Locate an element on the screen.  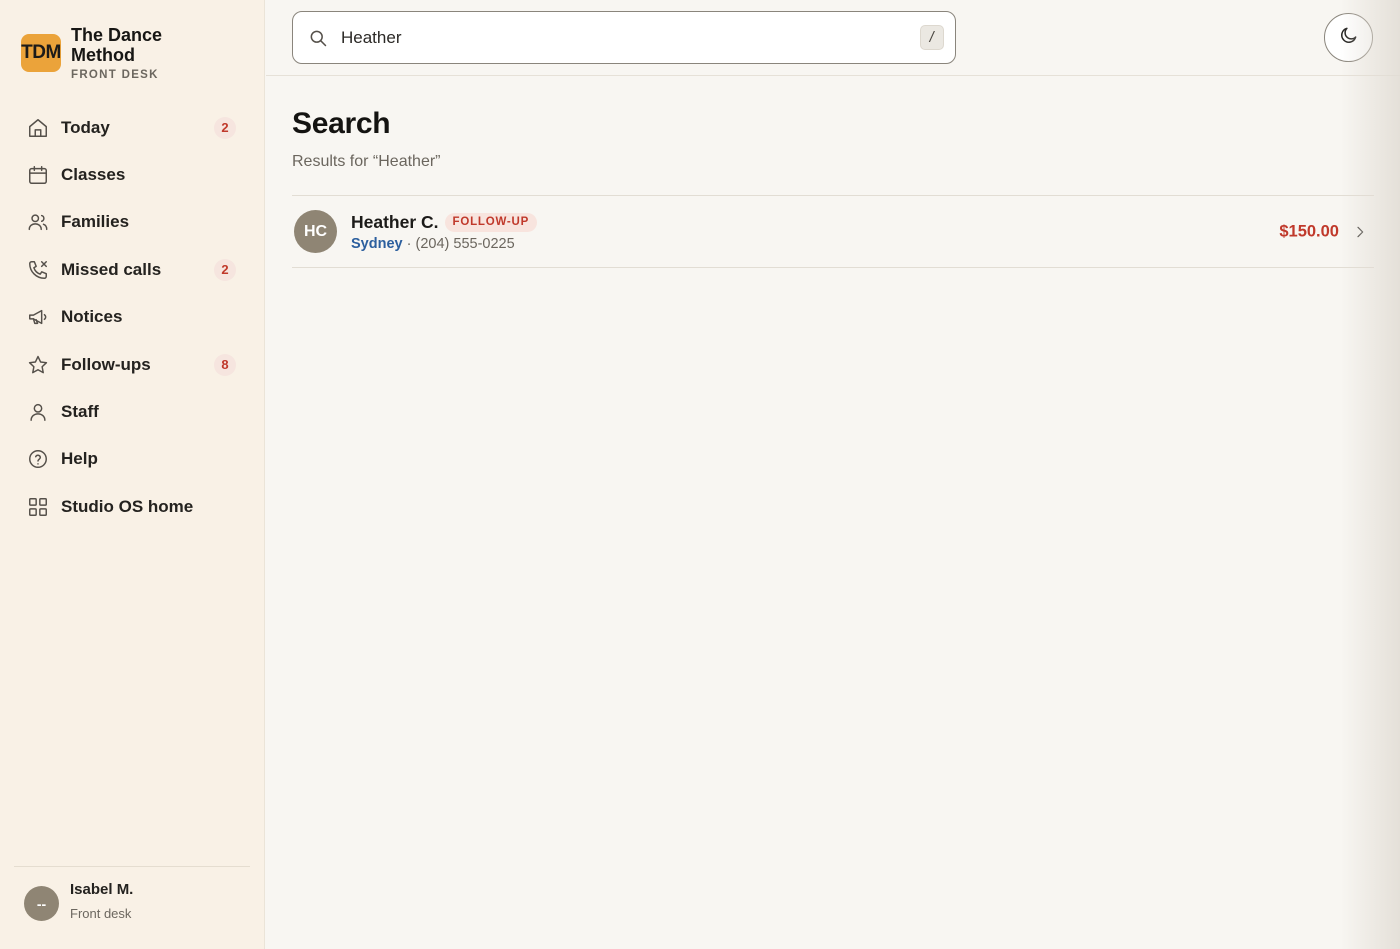
result-name: Heather C. is located at coordinates (395, 221).